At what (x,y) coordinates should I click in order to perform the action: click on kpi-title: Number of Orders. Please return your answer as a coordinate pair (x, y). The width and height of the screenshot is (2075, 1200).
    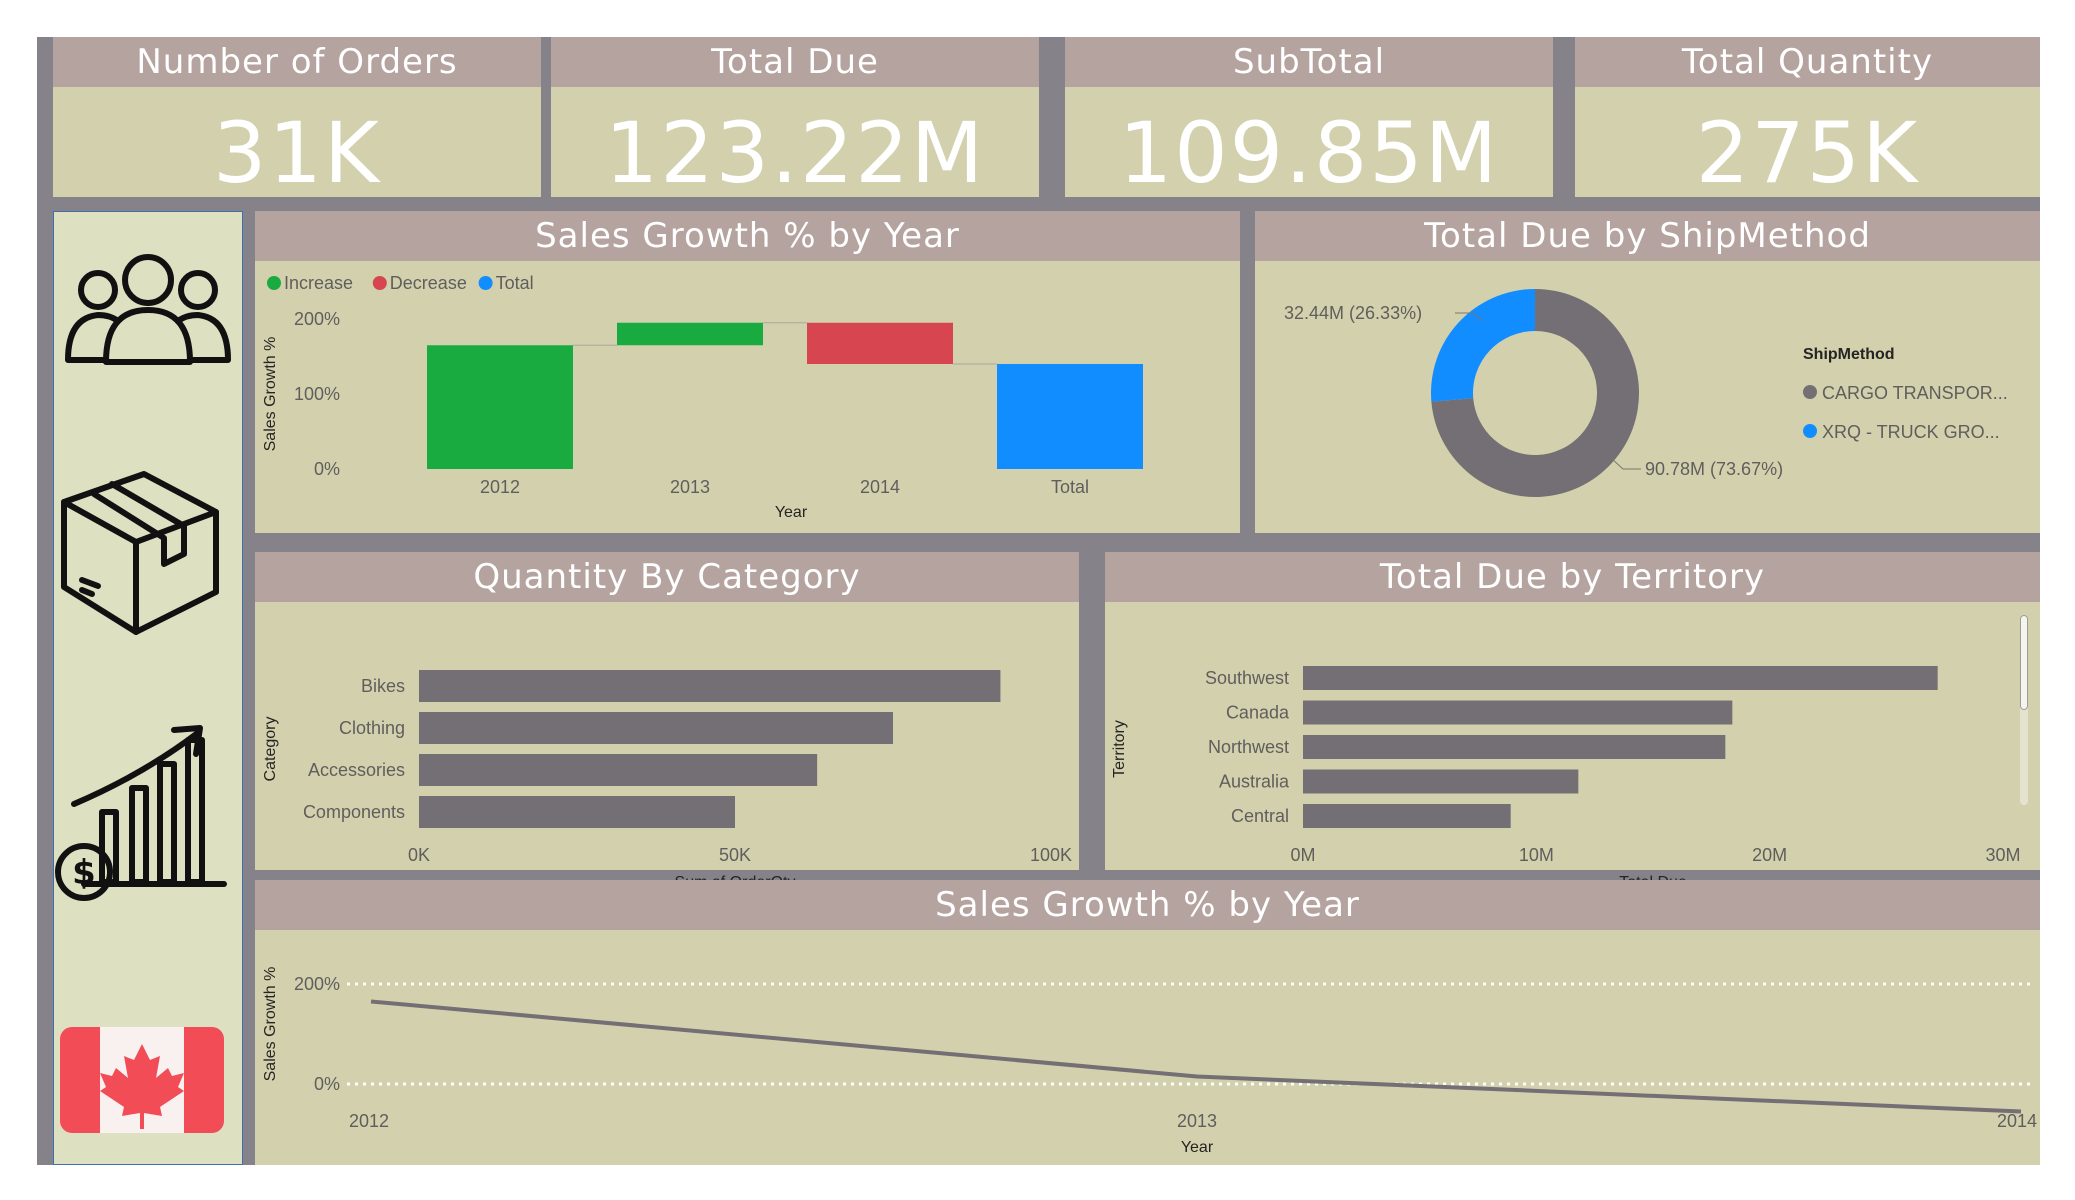
    Looking at the image, I should click on (297, 62).